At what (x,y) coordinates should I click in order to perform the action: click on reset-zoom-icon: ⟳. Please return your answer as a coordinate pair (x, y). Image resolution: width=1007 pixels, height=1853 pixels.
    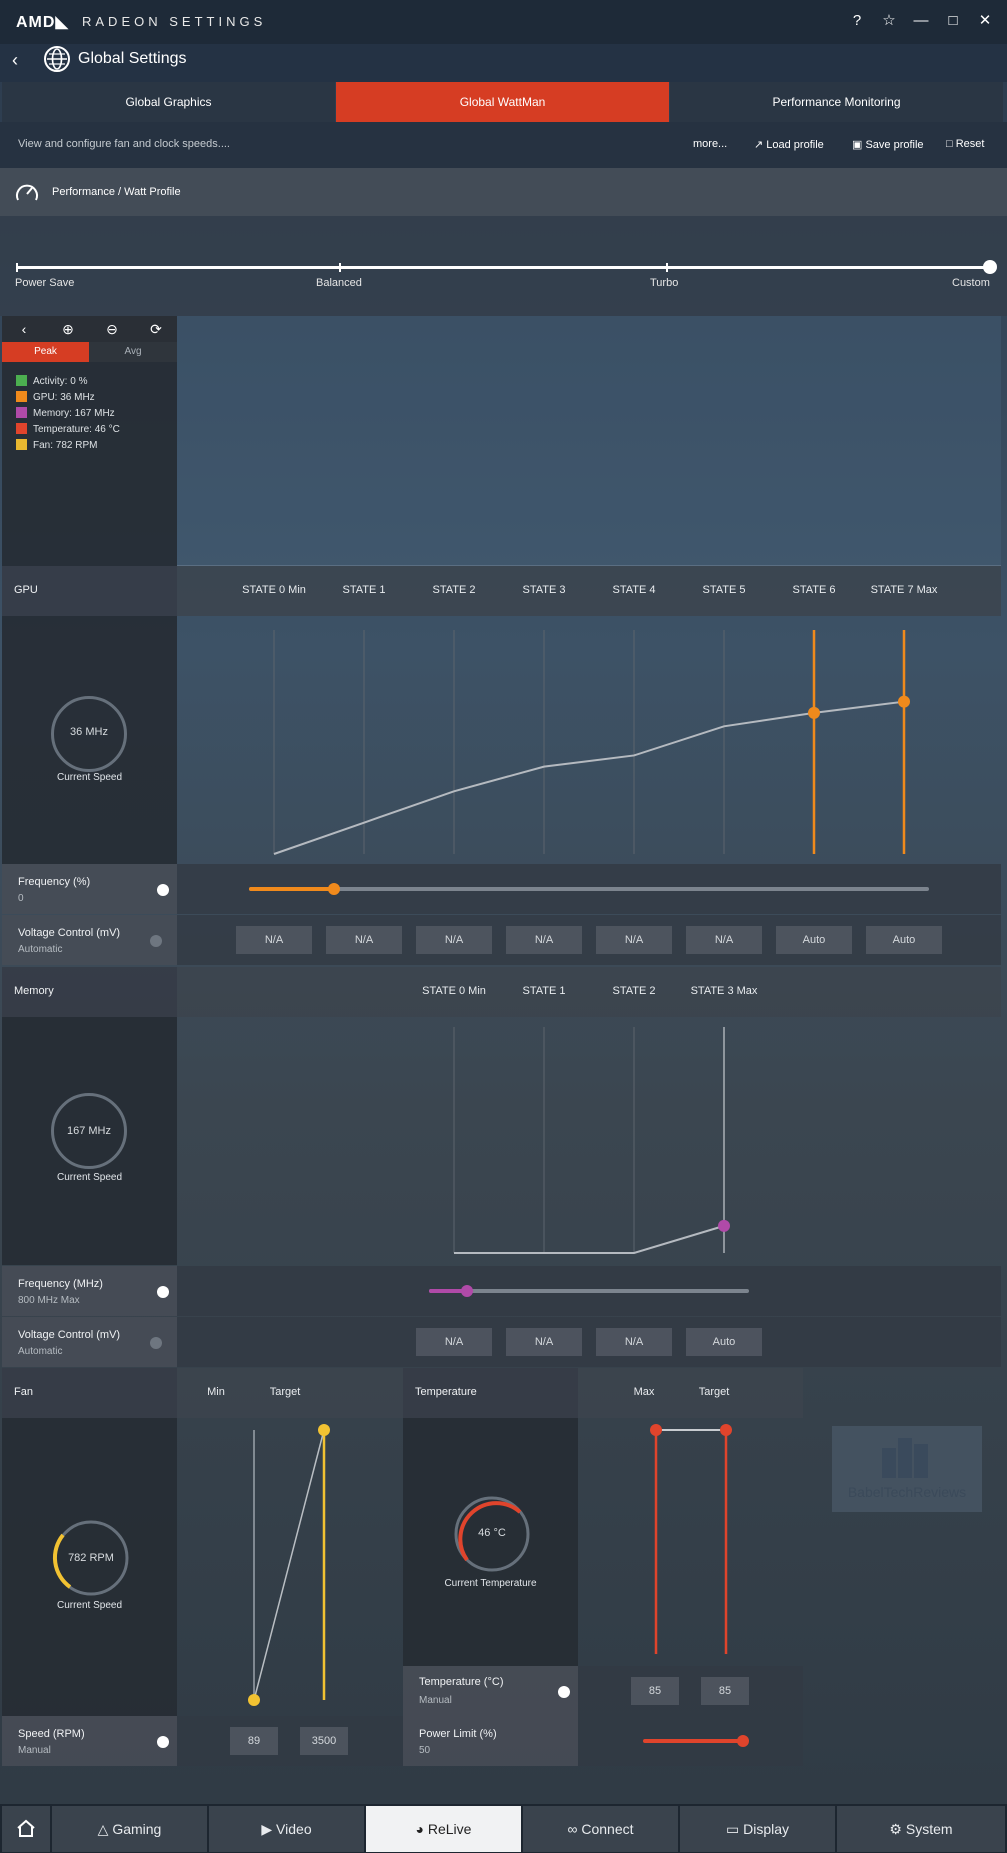
    Looking at the image, I should click on (156, 329).